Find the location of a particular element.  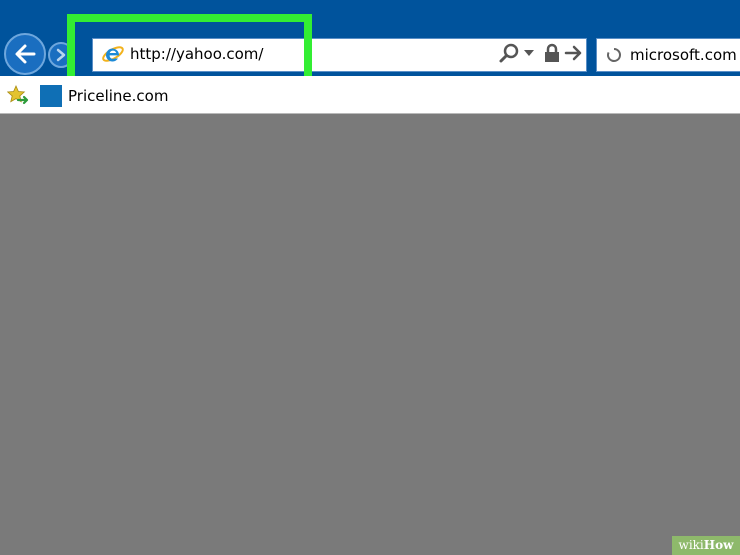

go-arrow-icon is located at coordinates (574, 53).